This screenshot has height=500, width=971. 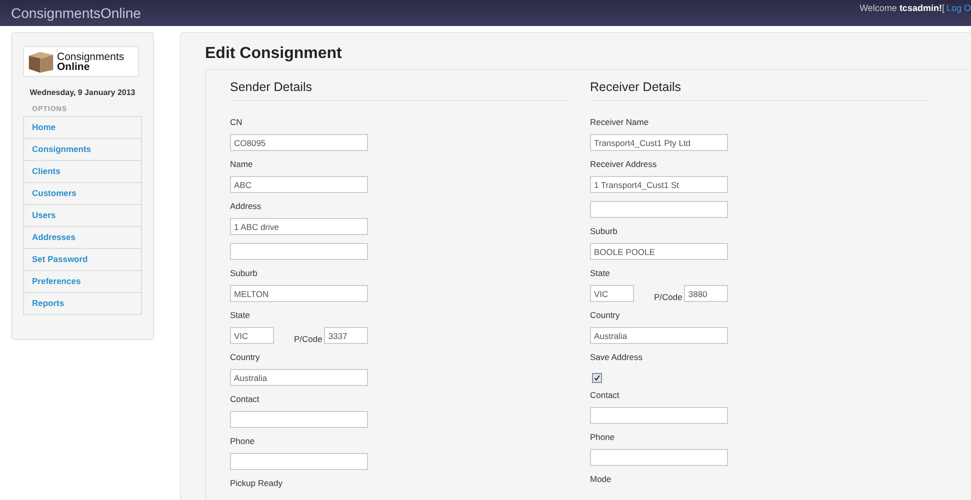 What do you see at coordinates (620, 122) in the screenshot?
I see `field-label: Receiver Name` at bounding box center [620, 122].